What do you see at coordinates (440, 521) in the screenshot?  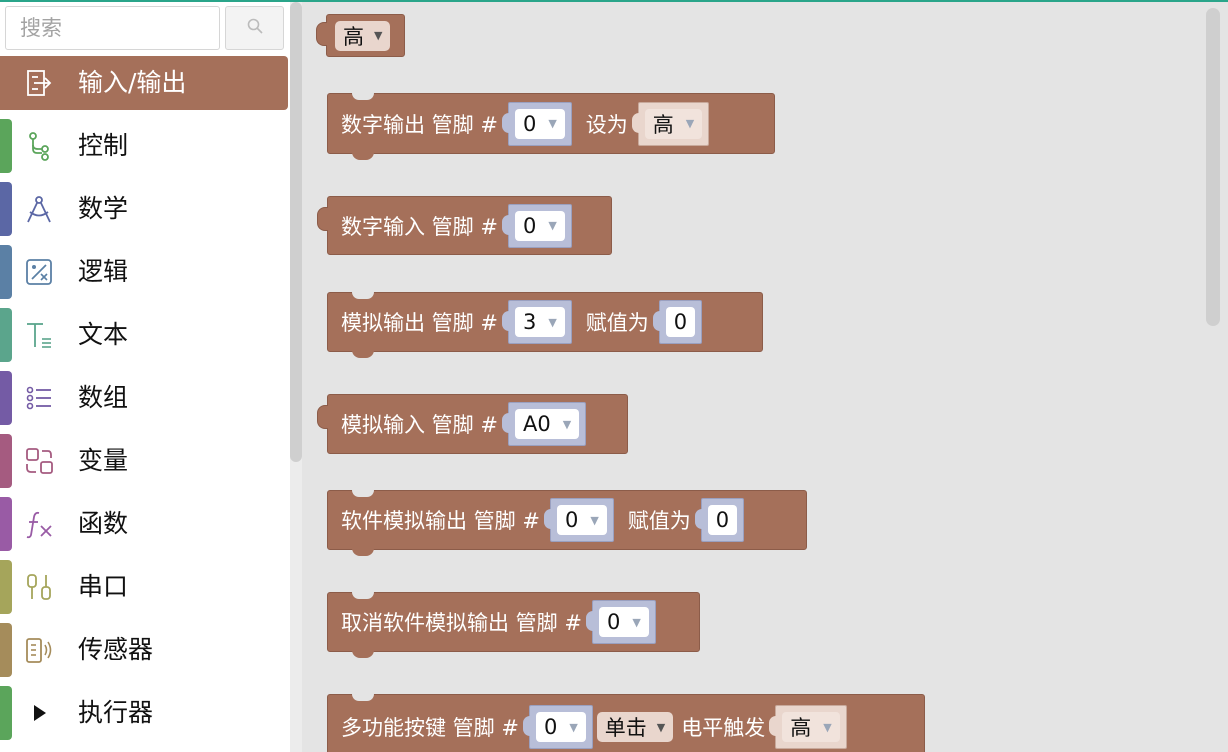 I see `block-text: 软件模拟输出 管脚 #` at bounding box center [440, 521].